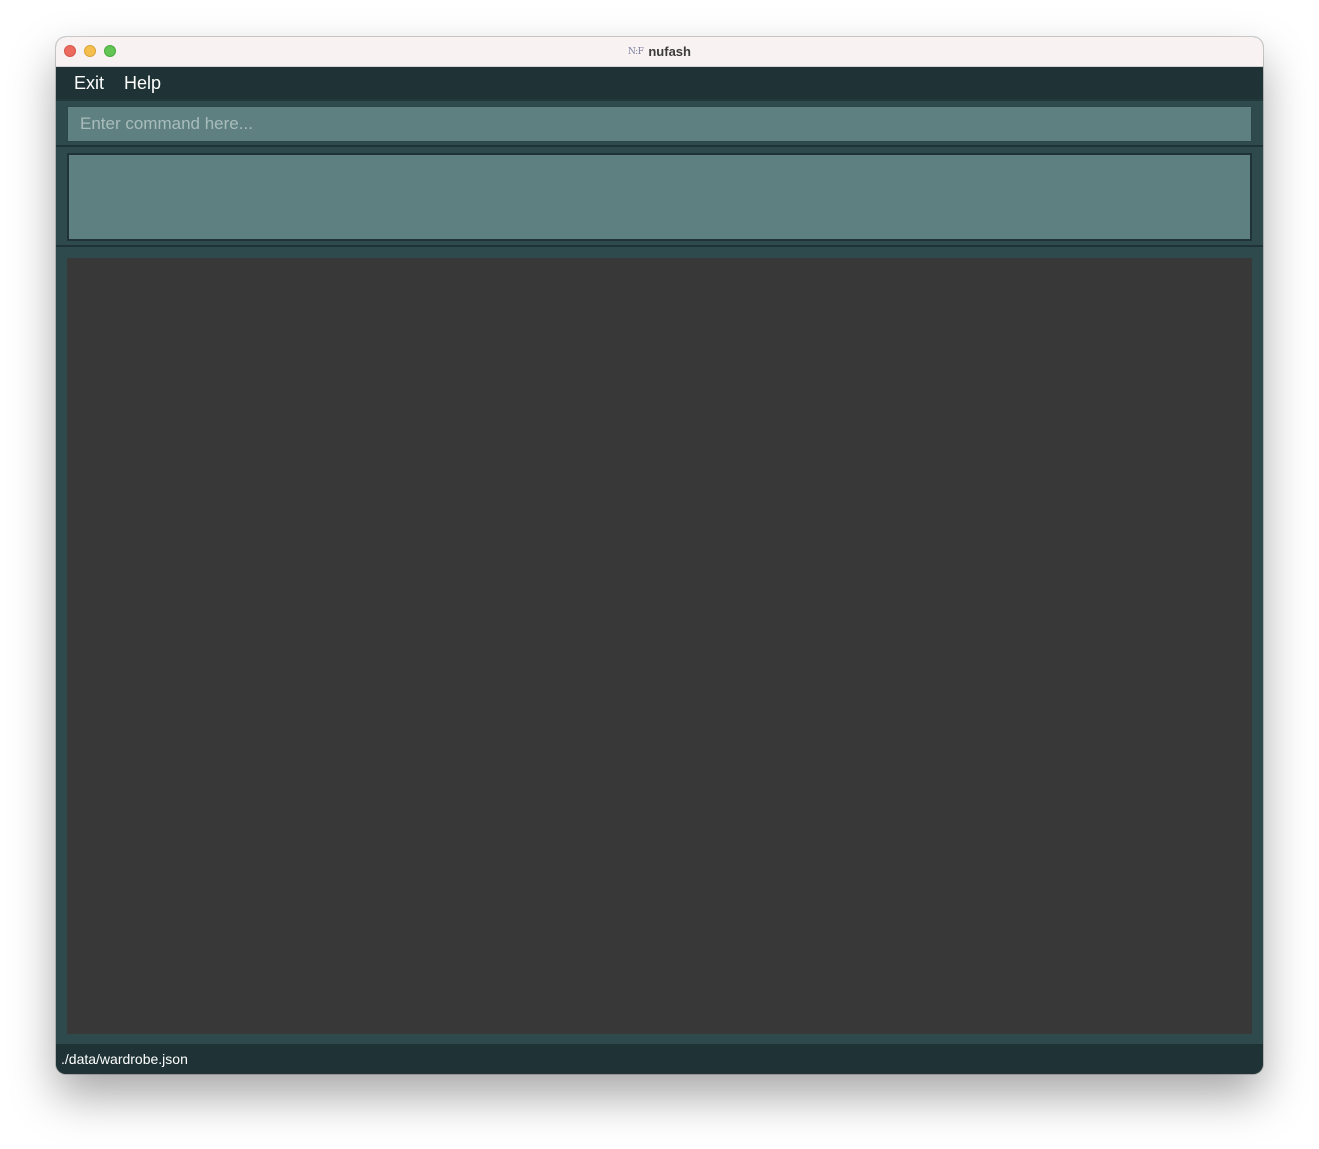  What do you see at coordinates (659, 83) in the screenshot?
I see `menu-bar: Exit Help` at bounding box center [659, 83].